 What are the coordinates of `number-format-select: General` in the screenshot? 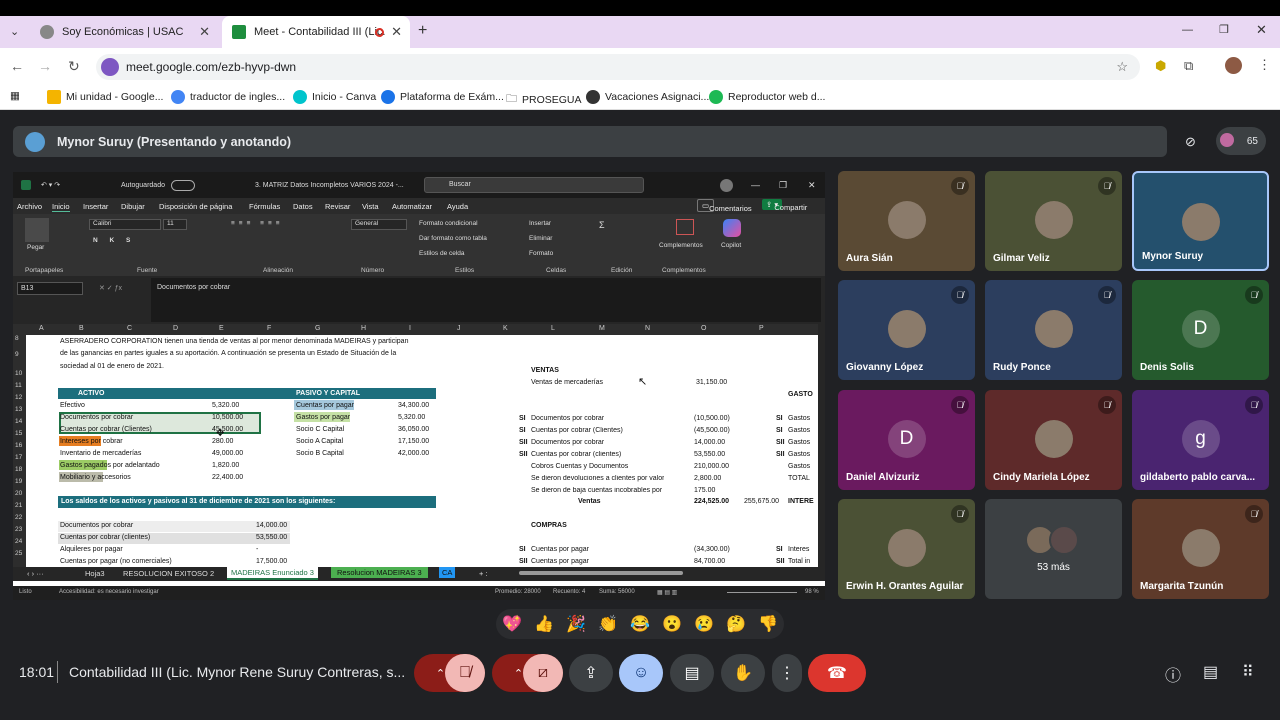 It's located at (379, 224).